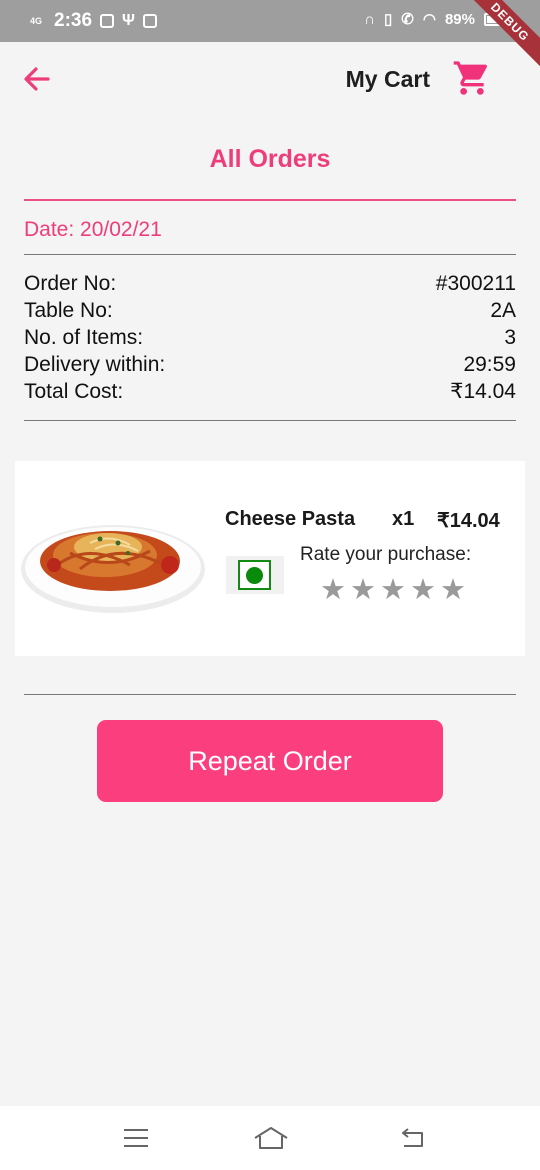 This screenshot has height=1170, width=540. Describe the element at coordinates (95, 364) in the screenshot. I see `detail-label: Delivery within:` at that location.